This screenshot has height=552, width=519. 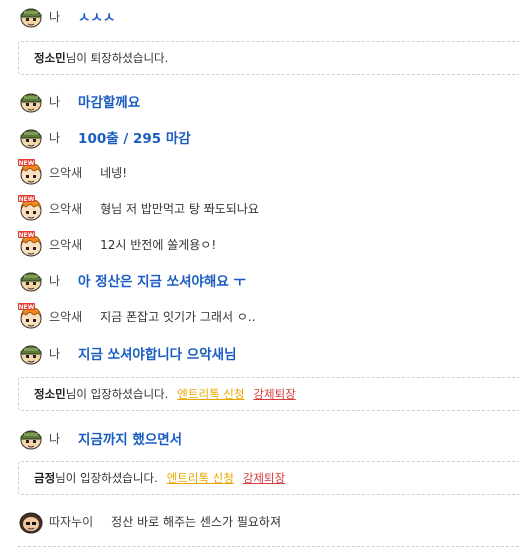 I want to click on divider, so click(x=268, y=546).